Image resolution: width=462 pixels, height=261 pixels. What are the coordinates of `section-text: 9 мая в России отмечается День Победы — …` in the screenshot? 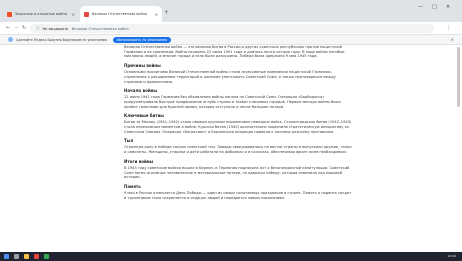 It's located at (238, 195).